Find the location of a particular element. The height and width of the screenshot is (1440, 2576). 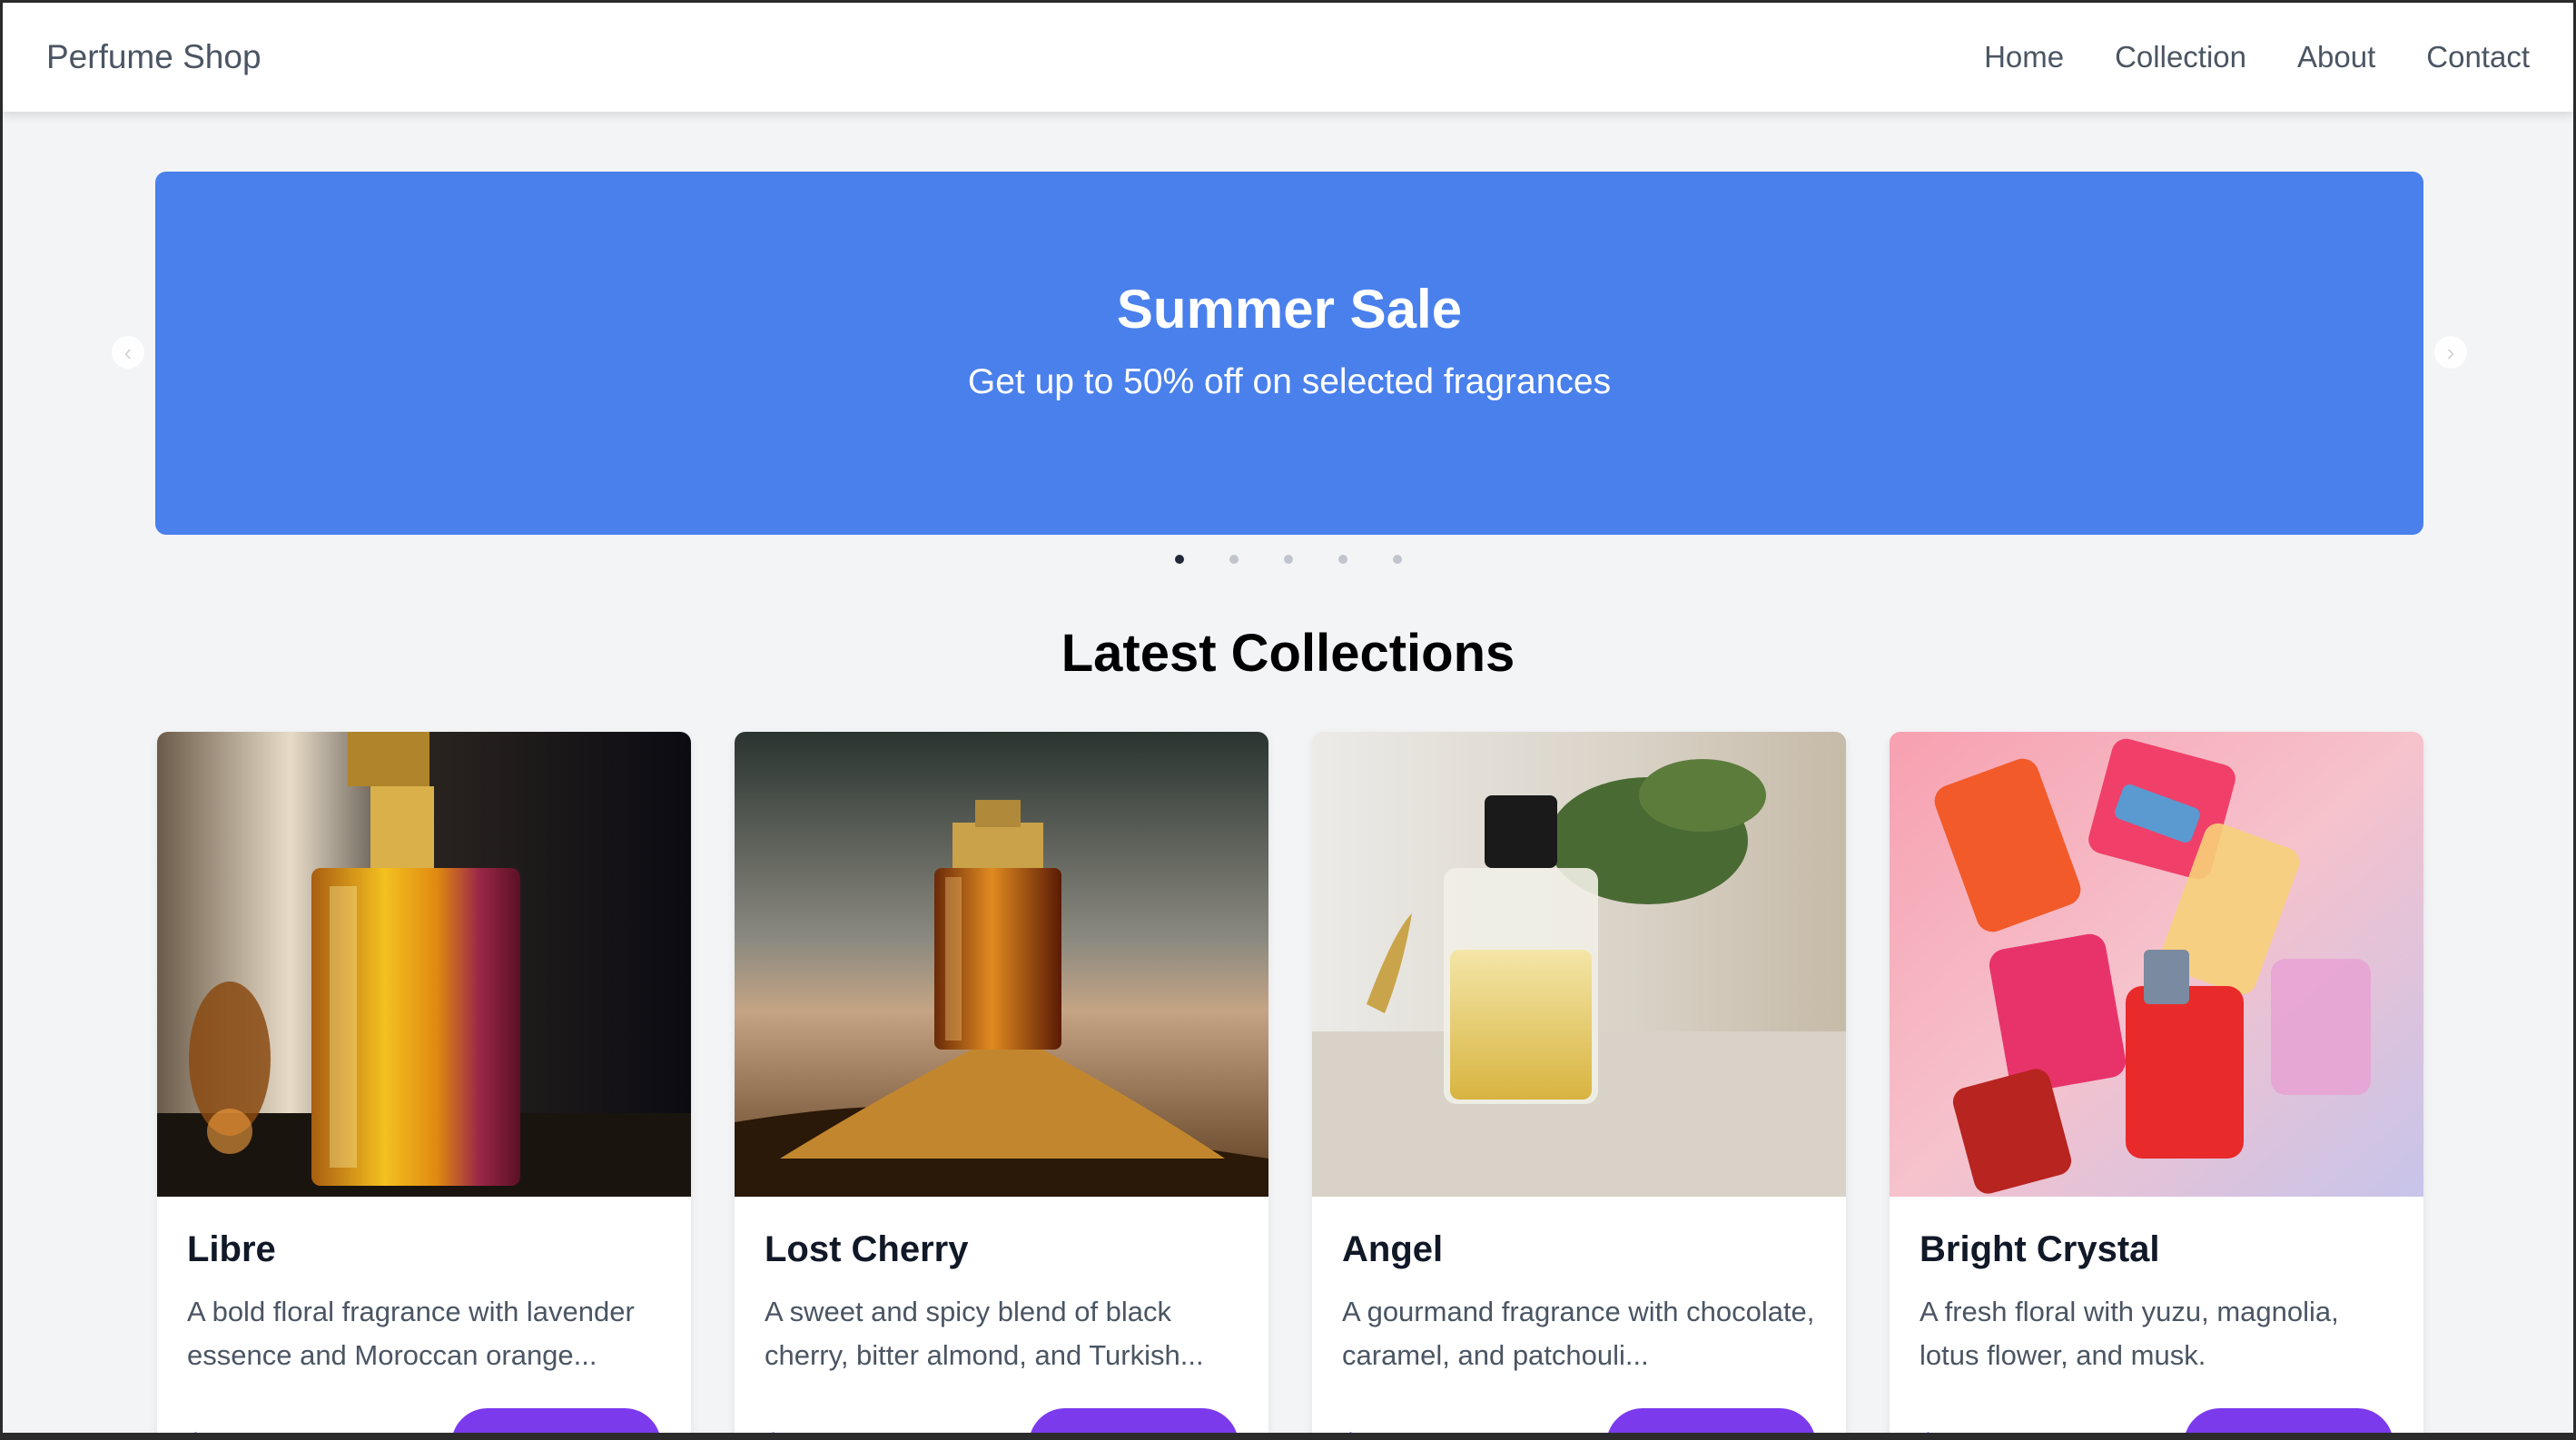

product-price: $85 is located at coordinates (213, 1431).